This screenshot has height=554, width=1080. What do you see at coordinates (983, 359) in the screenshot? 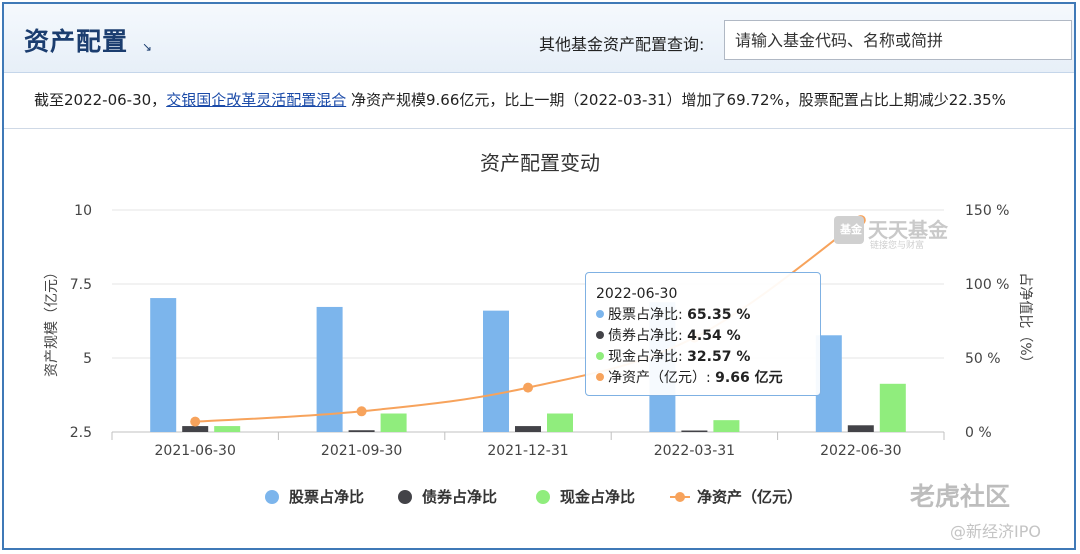
I see `y-right-tick-label: 50 %` at bounding box center [983, 359].